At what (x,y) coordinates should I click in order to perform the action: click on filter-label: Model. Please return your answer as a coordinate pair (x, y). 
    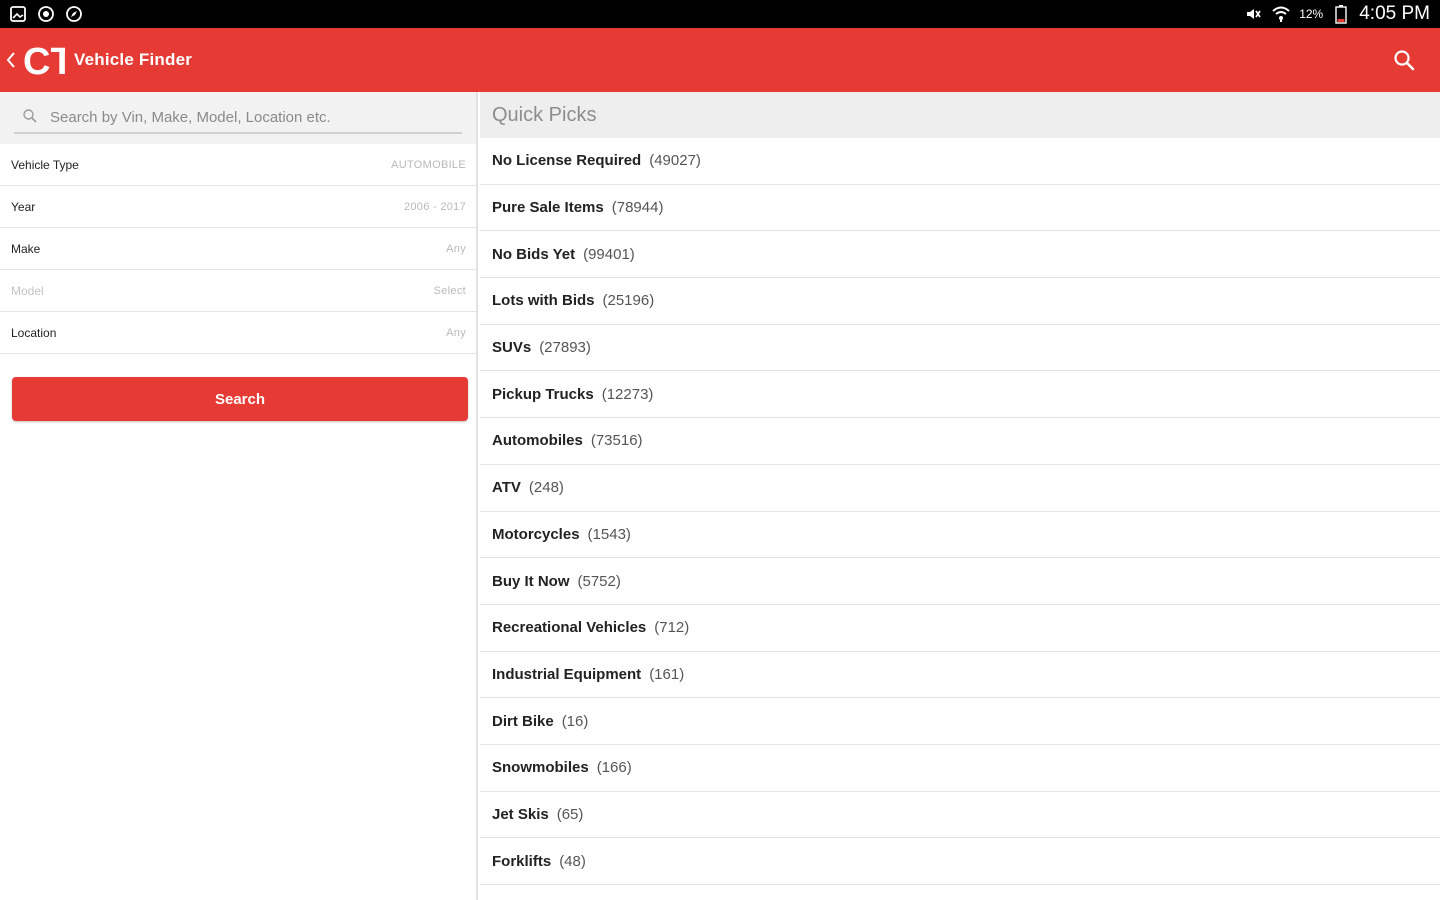
    Looking at the image, I should click on (27, 290).